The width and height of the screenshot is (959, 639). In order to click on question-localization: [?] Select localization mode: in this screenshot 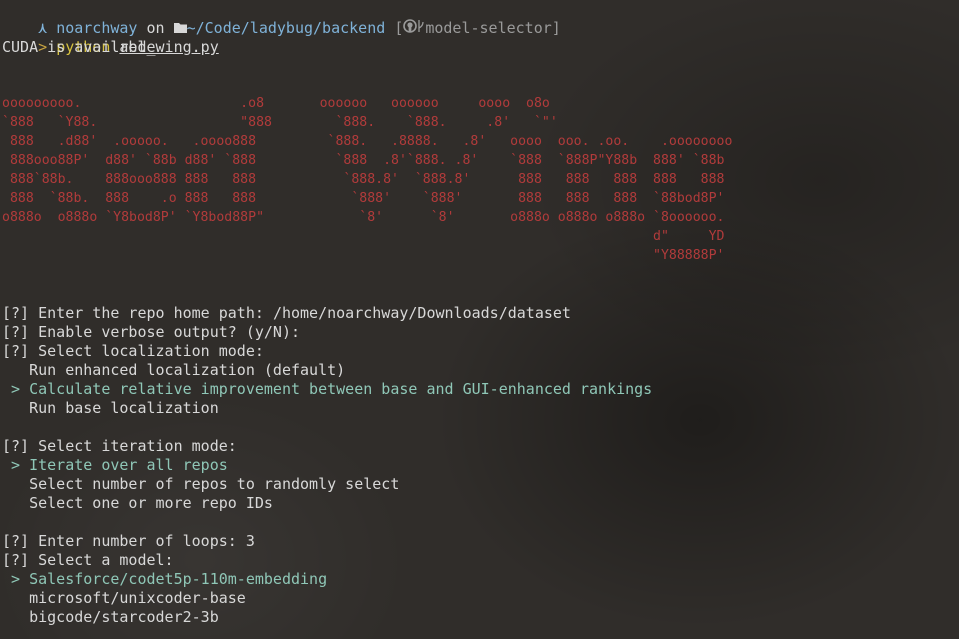, I will do `click(133, 351)`.